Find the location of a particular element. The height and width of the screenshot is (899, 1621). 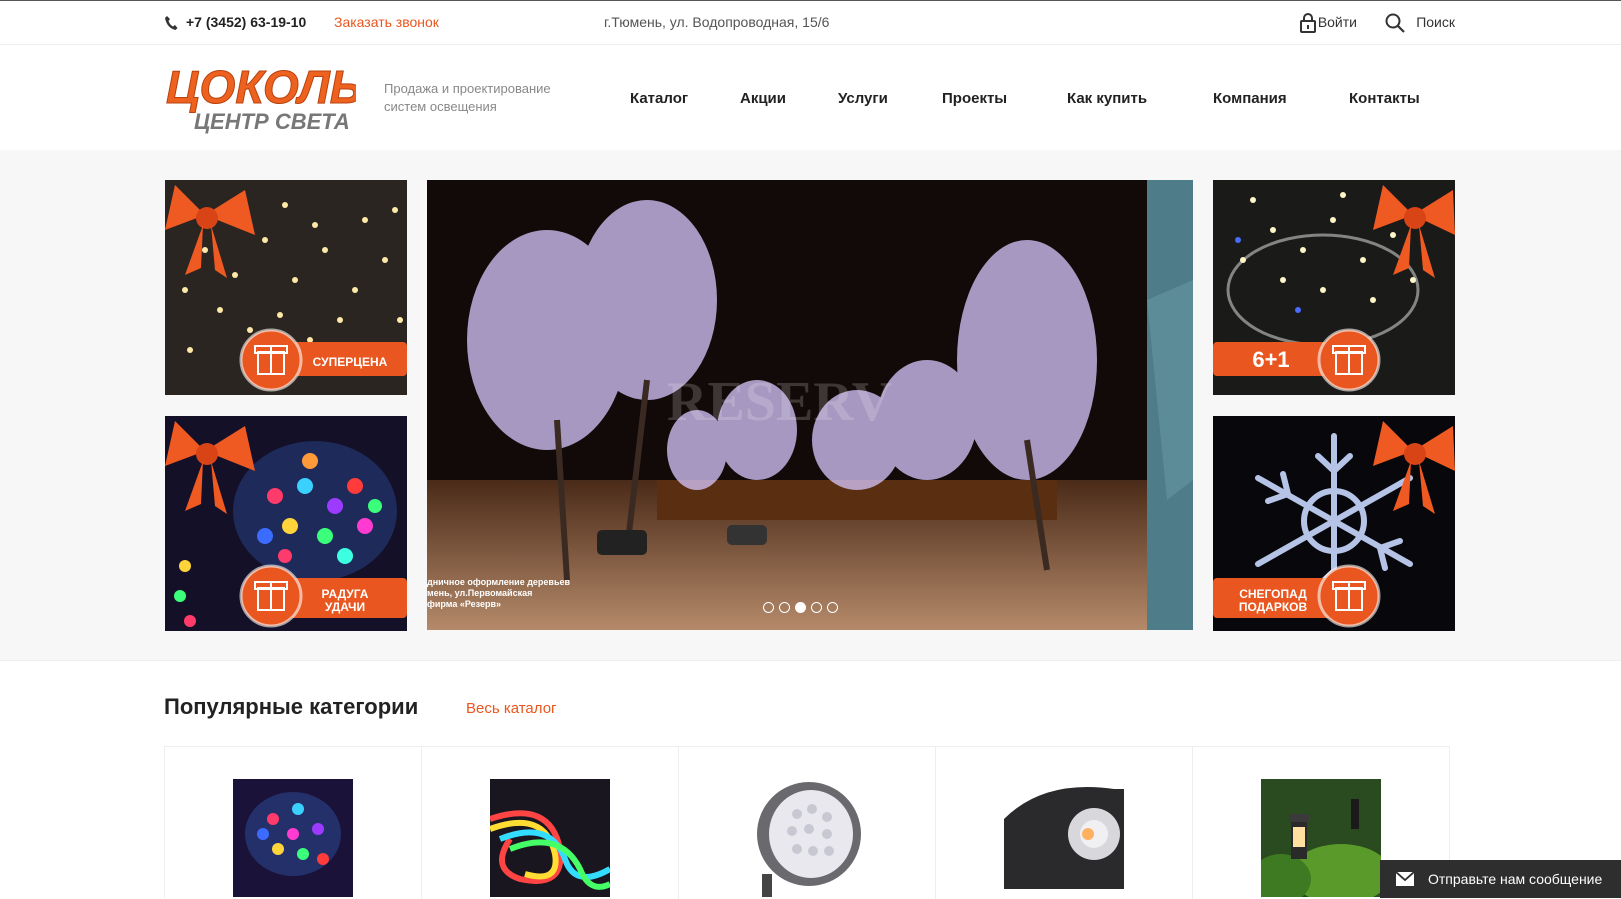

slide-watermark: RESERV is located at coordinates (779, 402).